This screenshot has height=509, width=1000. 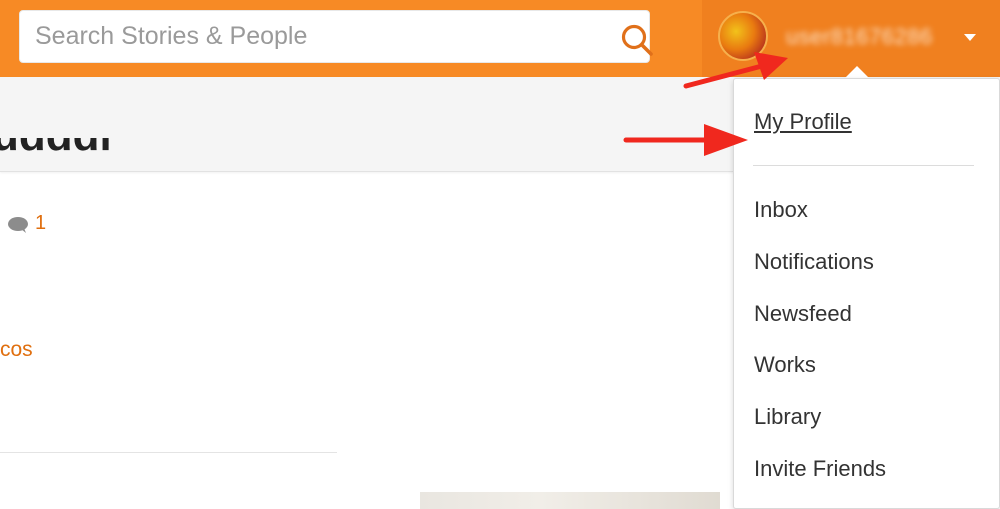 What do you see at coordinates (40, 223) in the screenshot?
I see `comment-count: 1` at bounding box center [40, 223].